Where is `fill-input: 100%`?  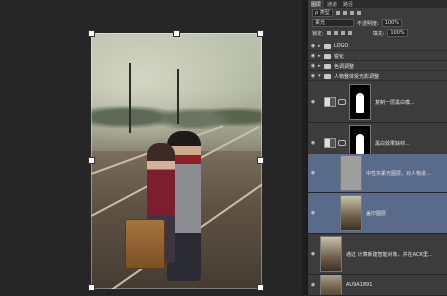
fill-input: 100% is located at coordinates (397, 33).